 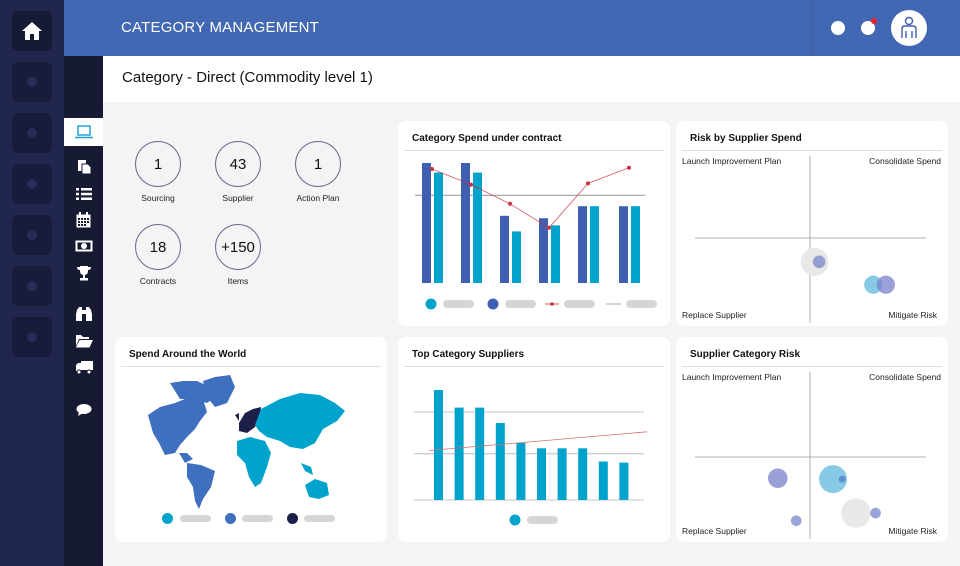 What do you see at coordinates (810, 239) in the screenshot?
I see `risk-spend-chart` at bounding box center [810, 239].